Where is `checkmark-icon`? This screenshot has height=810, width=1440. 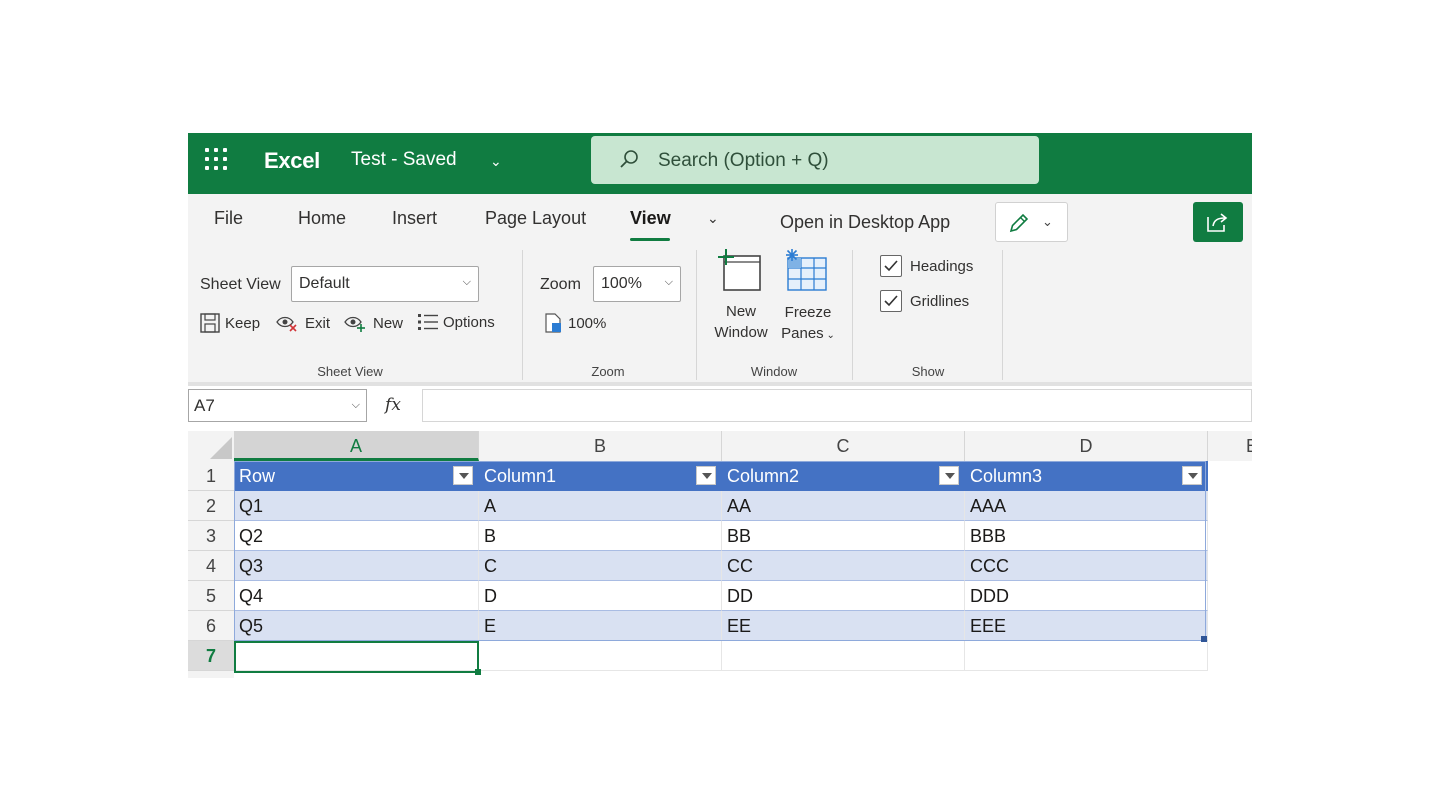 checkmark-icon is located at coordinates (891, 266).